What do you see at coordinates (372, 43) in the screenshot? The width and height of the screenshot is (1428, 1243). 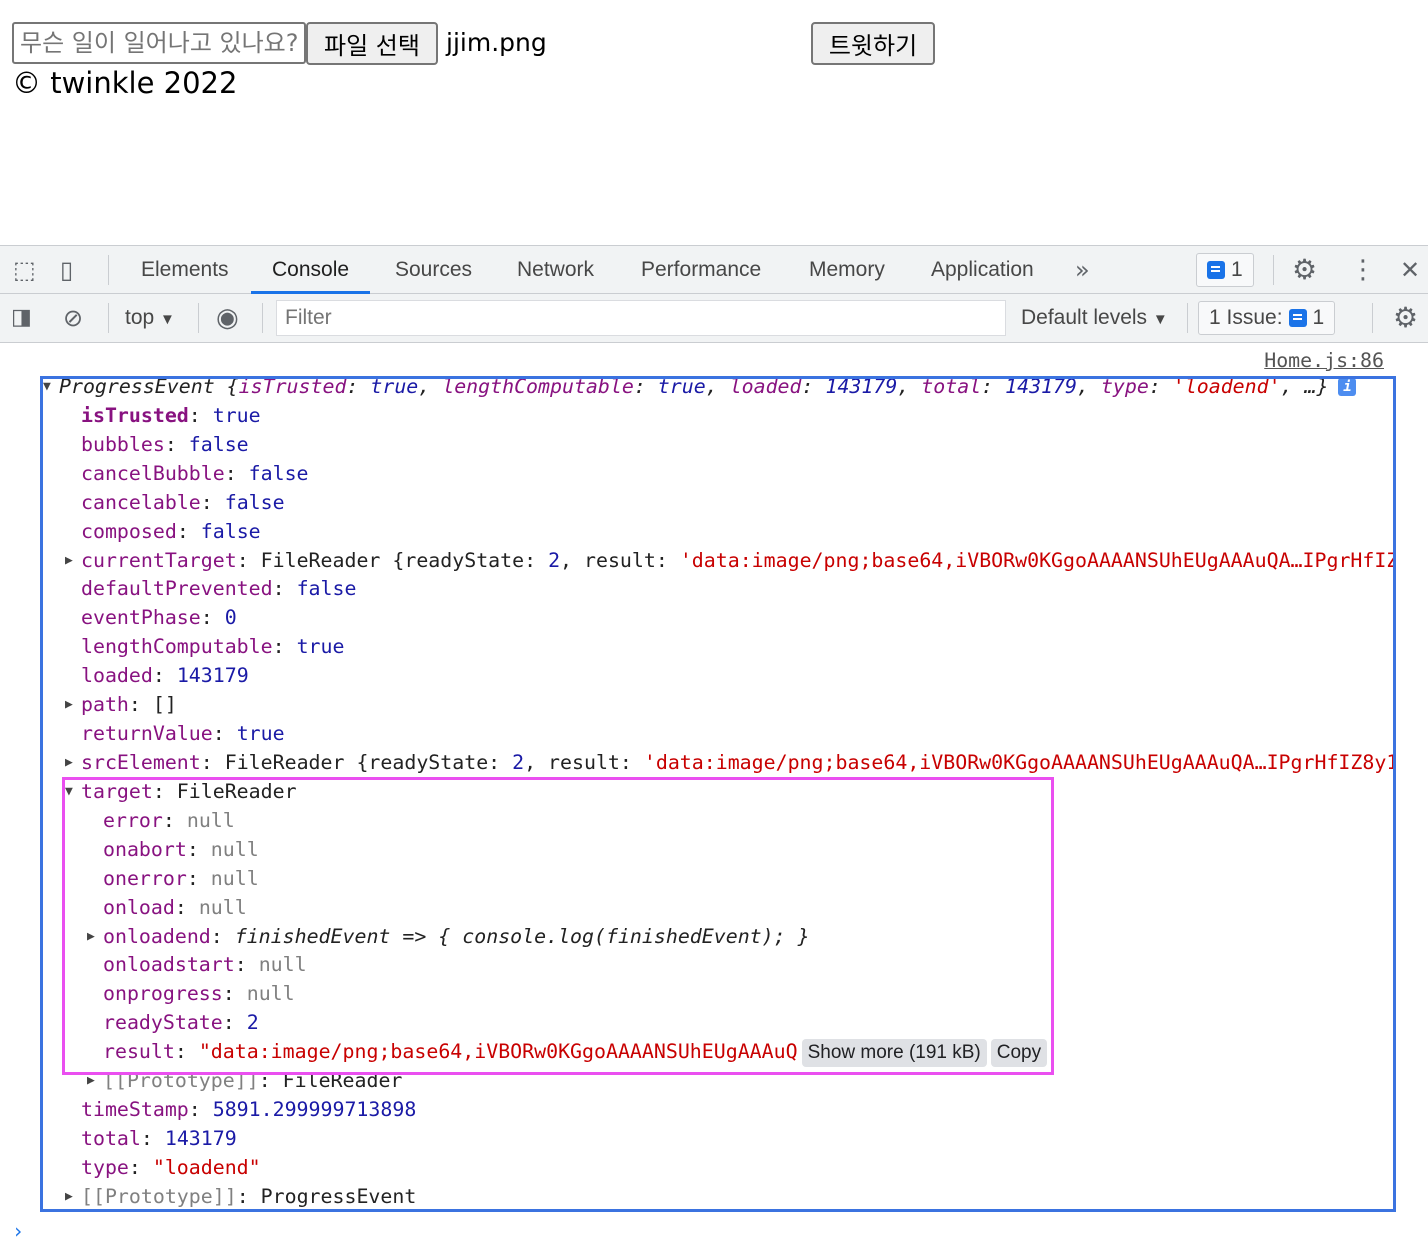 I see `file-select-button: 파일 선택` at bounding box center [372, 43].